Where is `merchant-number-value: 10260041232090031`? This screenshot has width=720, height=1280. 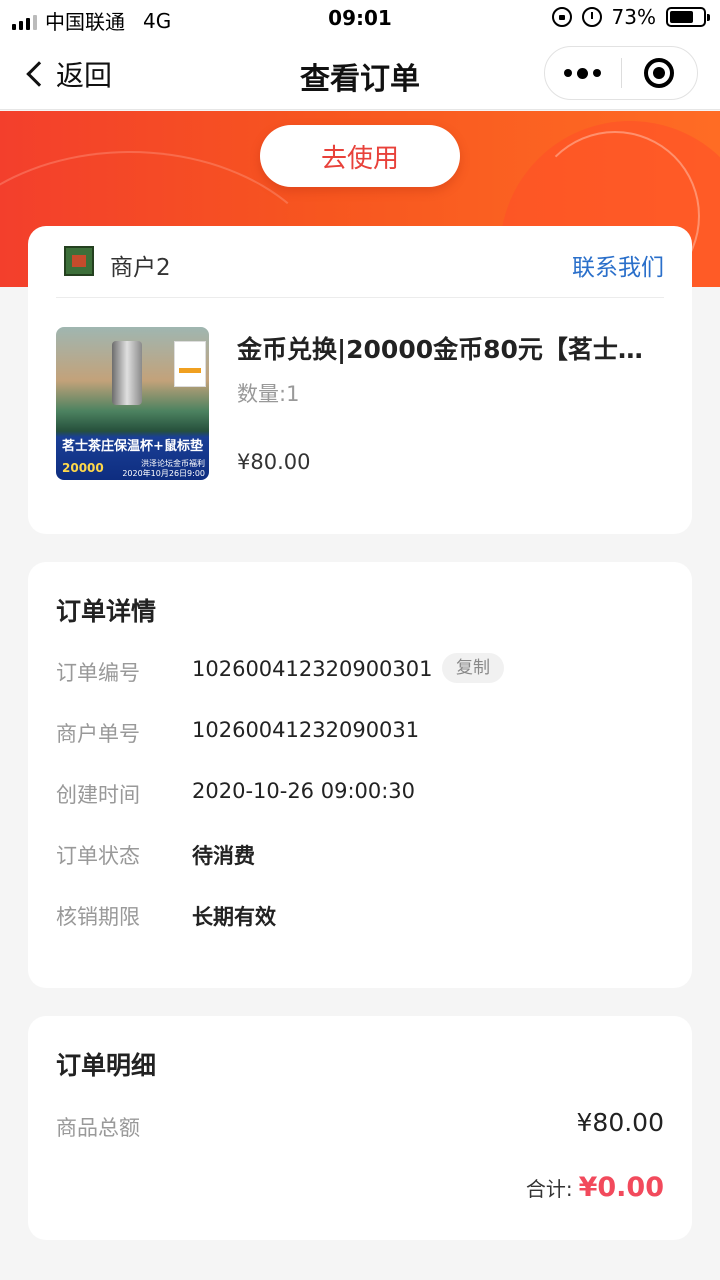
merchant-number-value: 10260041232090031 is located at coordinates (306, 730).